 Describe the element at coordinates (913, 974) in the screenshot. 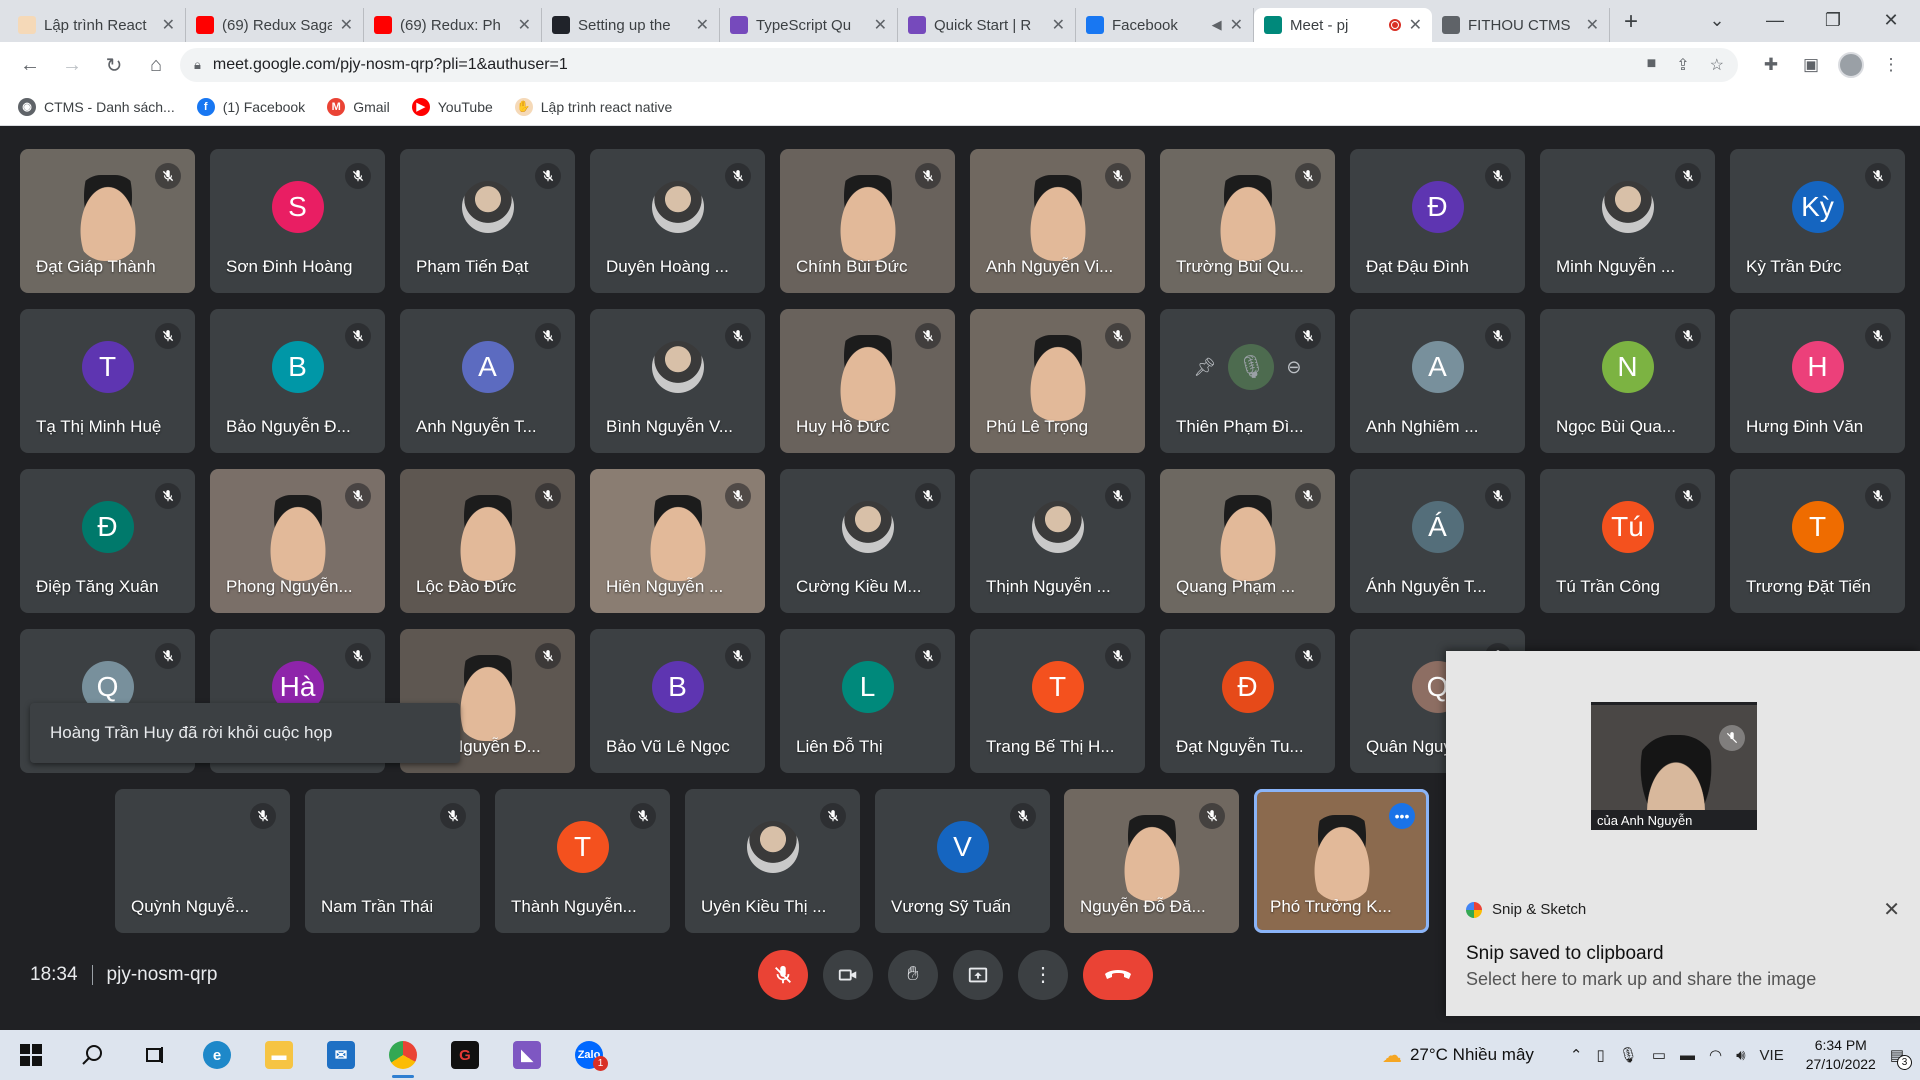

I see `raise-hand-button: ✋︎` at that location.